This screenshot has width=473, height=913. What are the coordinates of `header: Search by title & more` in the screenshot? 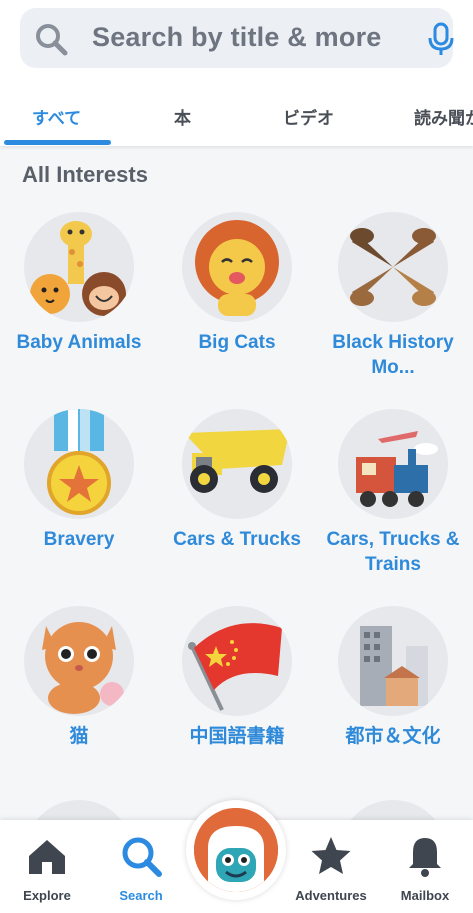 It's located at (236, 45).